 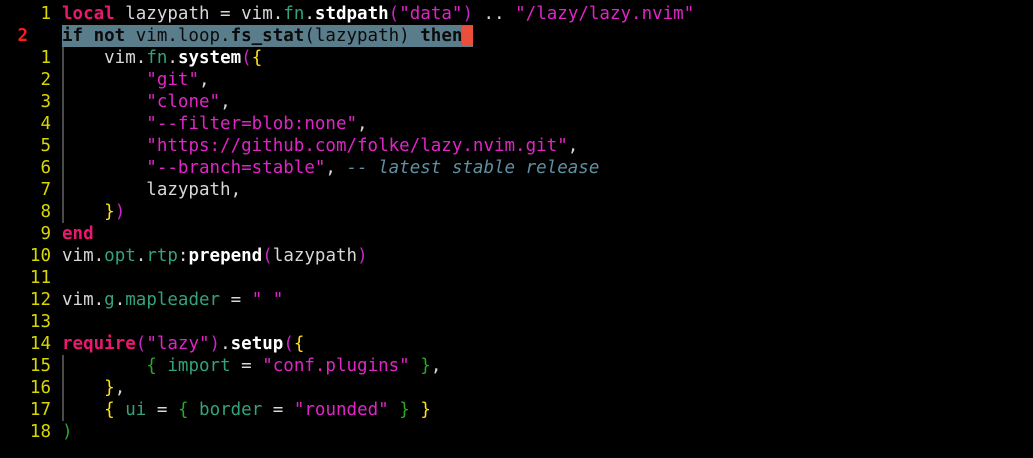 What do you see at coordinates (67, 432) in the screenshot?
I see `line-code: )` at bounding box center [67, 432].